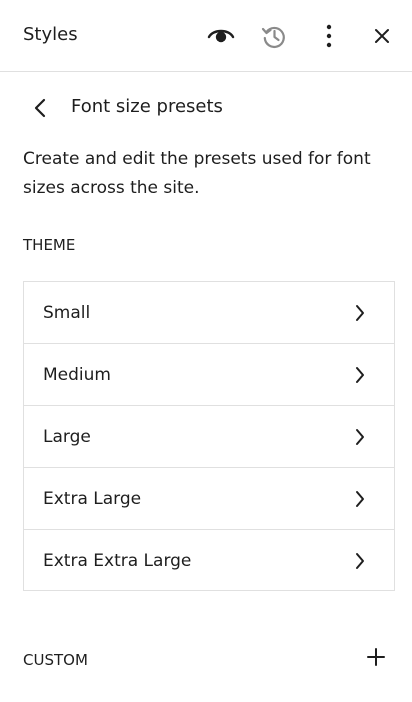 The image size is (412, 702). I want to click on preset-item-small: Small, so click(209, 313).